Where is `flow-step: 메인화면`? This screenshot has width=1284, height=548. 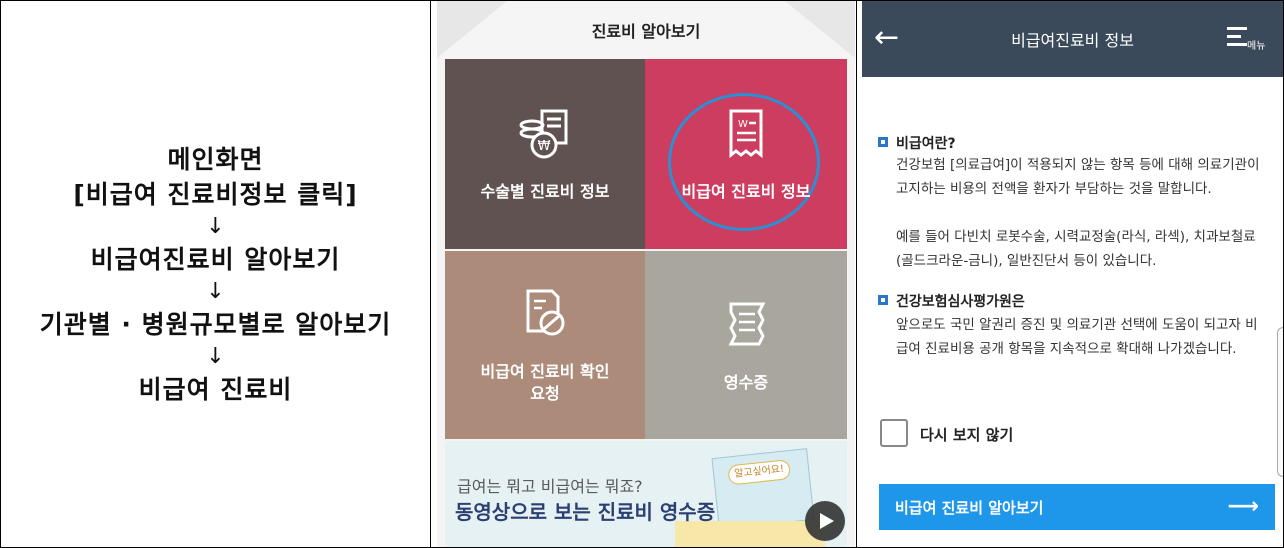
flow-step: 메인화면 is located at coordinates (215, 159).